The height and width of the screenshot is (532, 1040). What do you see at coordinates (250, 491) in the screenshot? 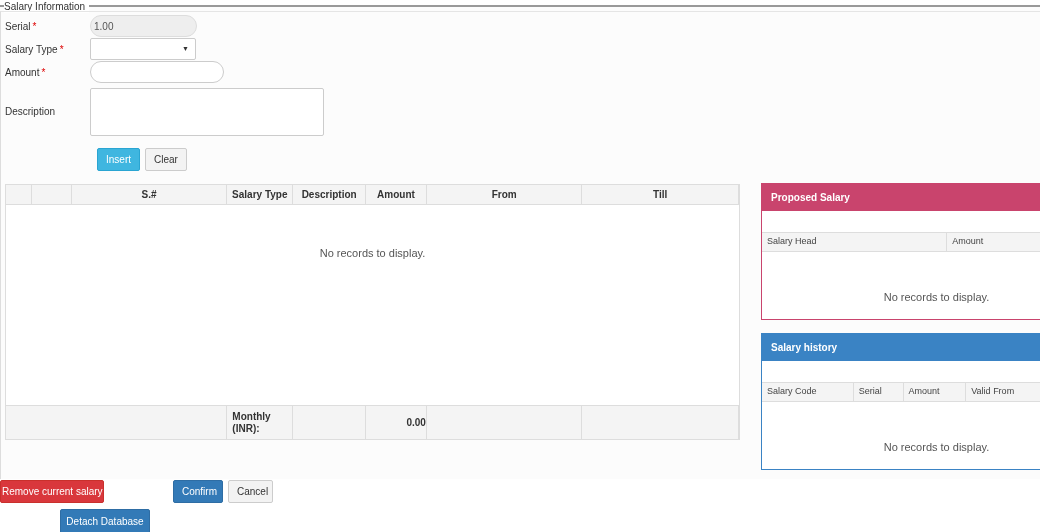
I see `cancel-button: Cancel` at bounding box center [250, 491].